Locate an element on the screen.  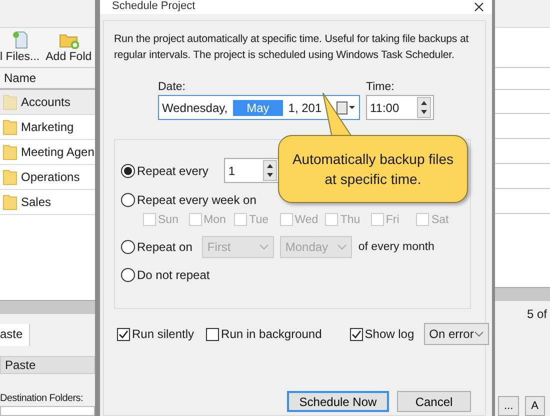
tab: aste is located at coordinates (15, 335).